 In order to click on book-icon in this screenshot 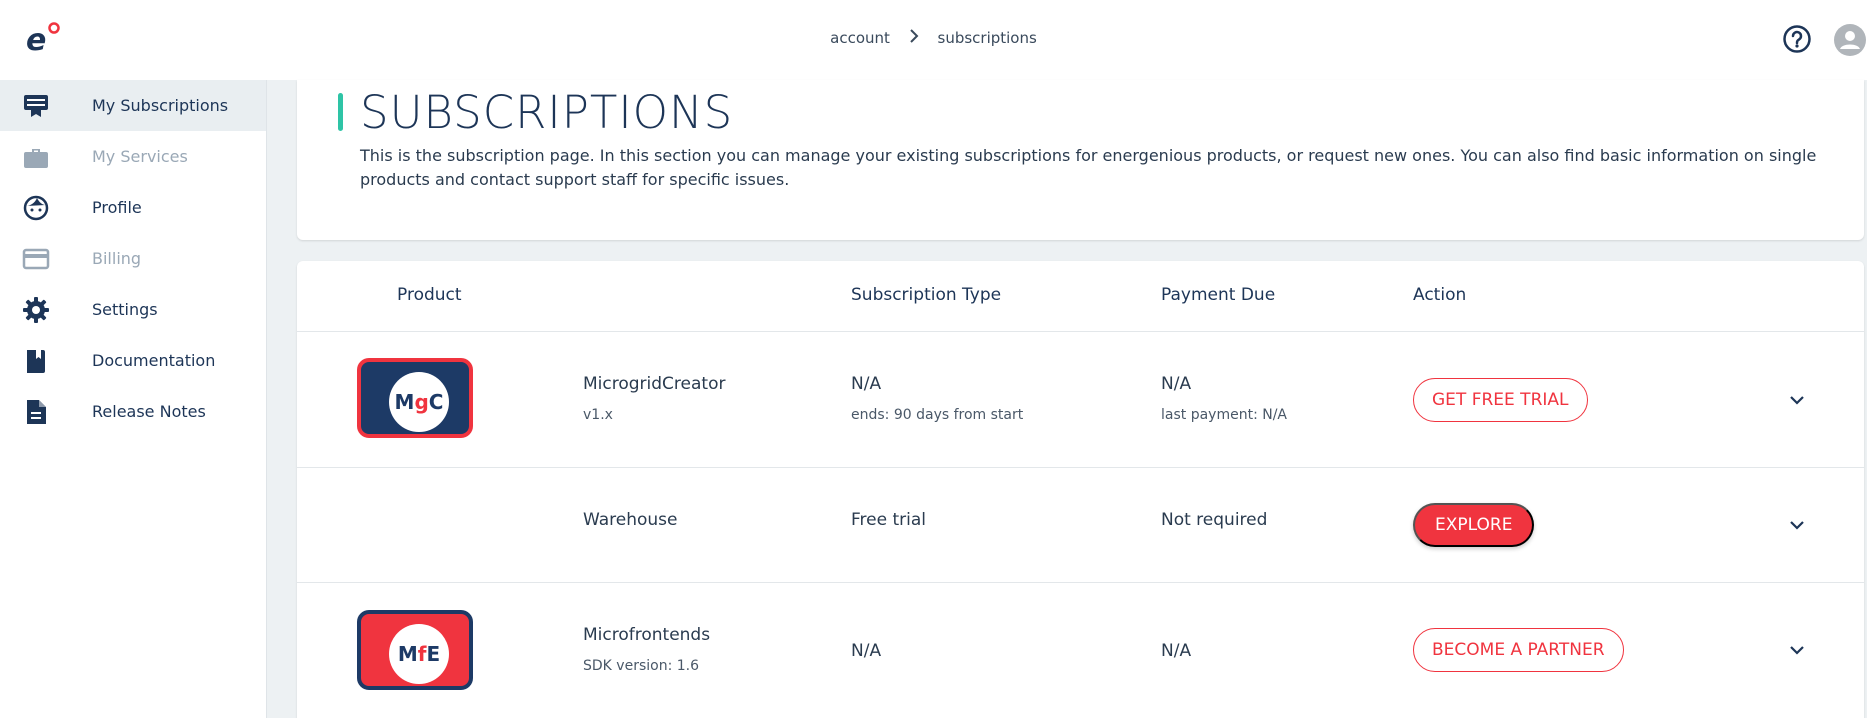, I will do `click(36, 361)`.